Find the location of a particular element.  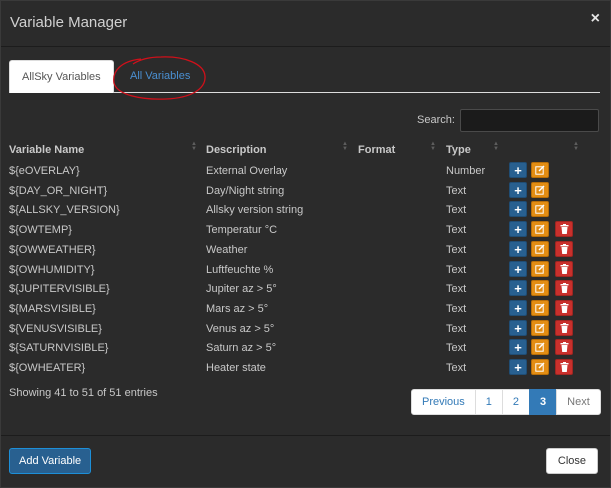

variable-name-cell: ${OWHUMIDITY} is located at coordinates (52, 269).